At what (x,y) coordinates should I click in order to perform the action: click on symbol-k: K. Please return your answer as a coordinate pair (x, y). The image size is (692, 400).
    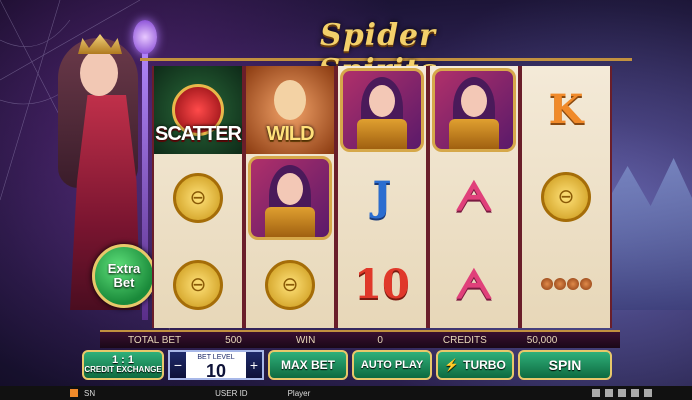
    Looking at the image, I should click on (566, 109).